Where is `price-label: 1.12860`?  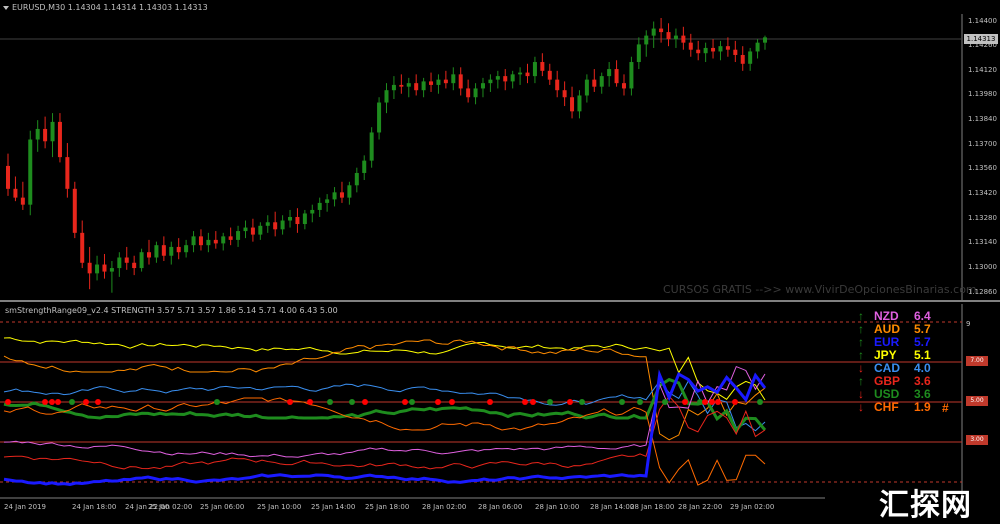 price-label: 1.12860 is located at coordinates (982, 291).